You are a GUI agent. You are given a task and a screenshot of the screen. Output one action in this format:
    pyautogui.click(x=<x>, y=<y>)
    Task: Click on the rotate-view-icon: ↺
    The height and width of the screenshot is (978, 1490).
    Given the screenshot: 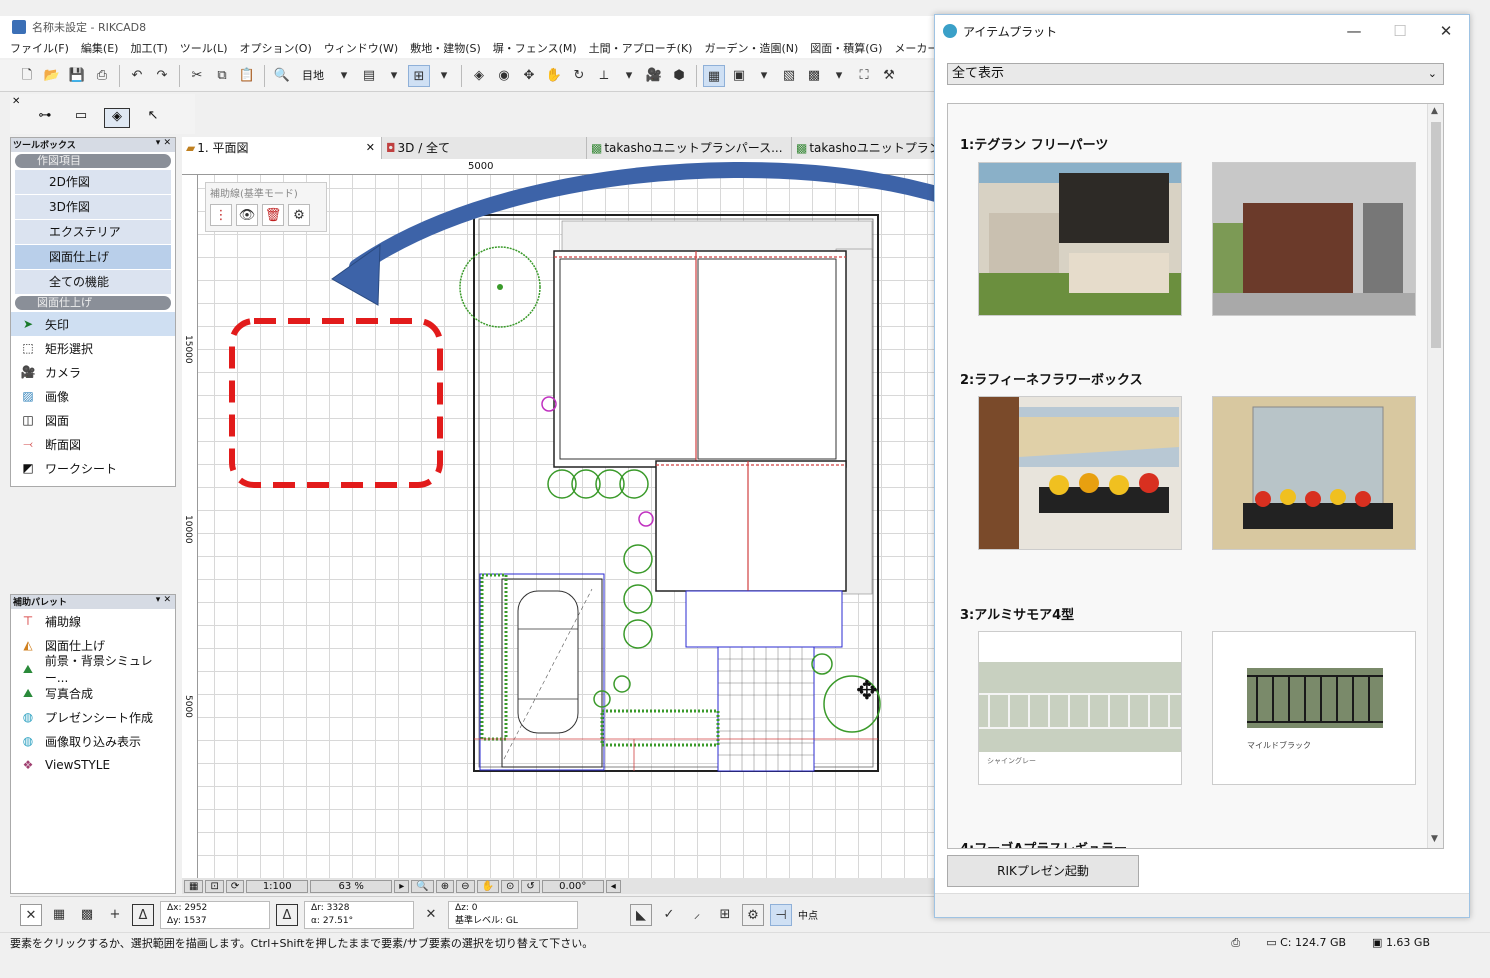 What is the action you would take?
    pyautogui.click(x=530, y=886)
    